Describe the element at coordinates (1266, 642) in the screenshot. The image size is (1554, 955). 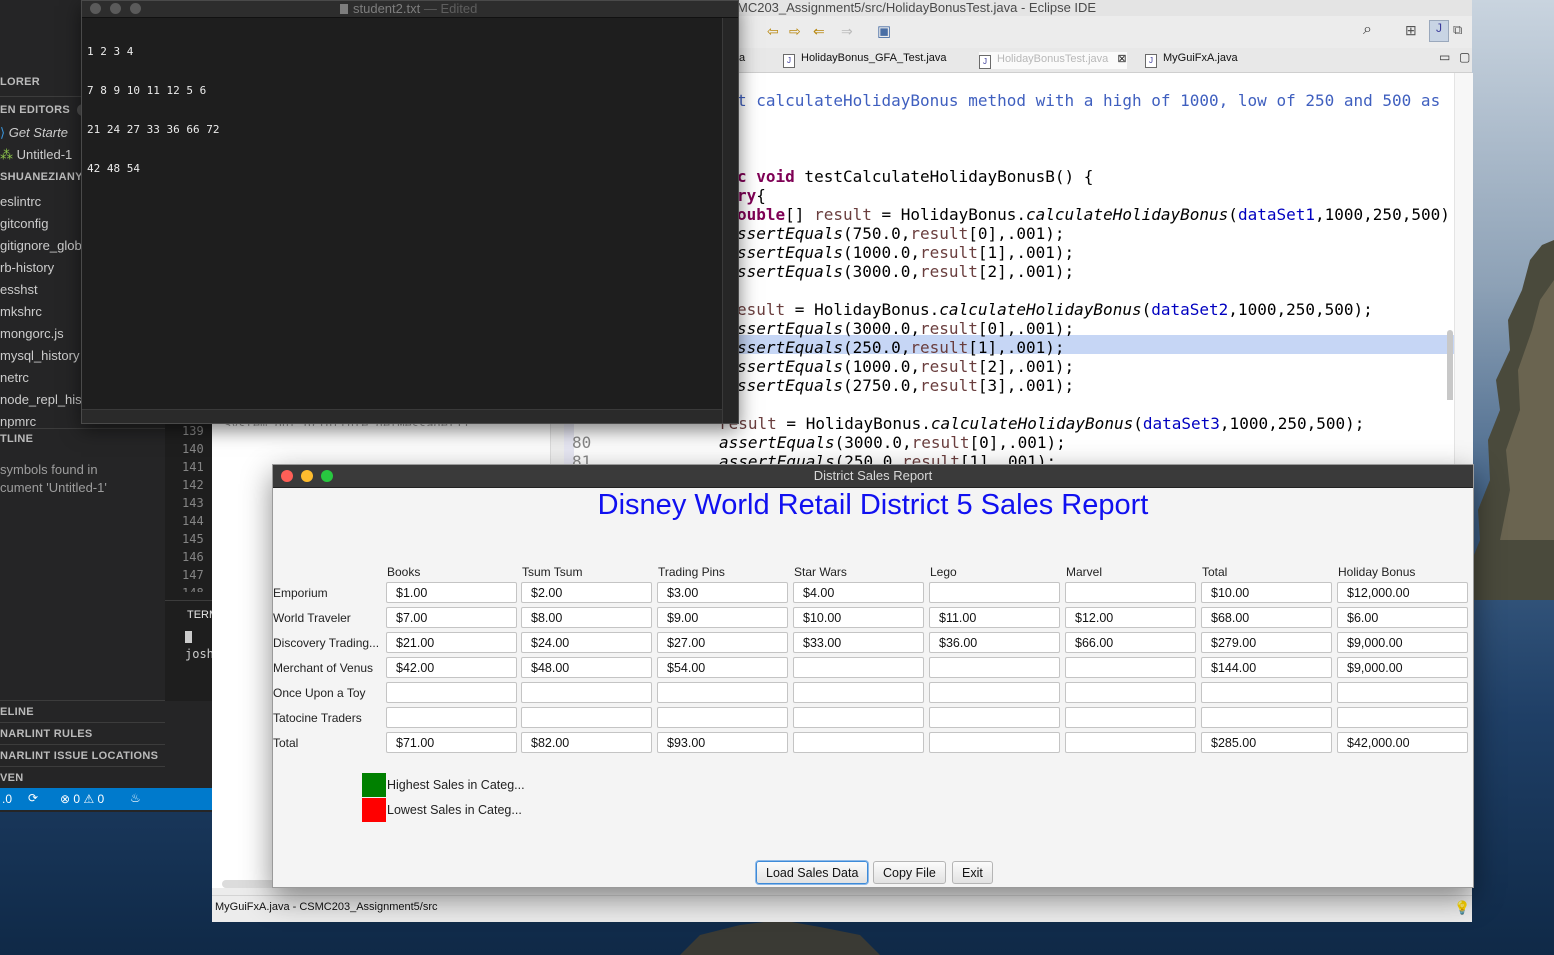
I see `sales-cell: $279.00` at that location.